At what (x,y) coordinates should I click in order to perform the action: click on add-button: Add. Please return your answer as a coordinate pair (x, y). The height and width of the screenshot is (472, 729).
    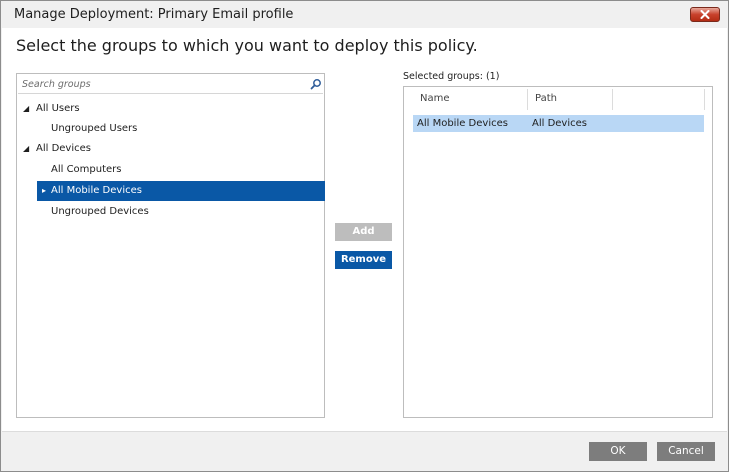
    Looking at the image, I should click on (363, 232).